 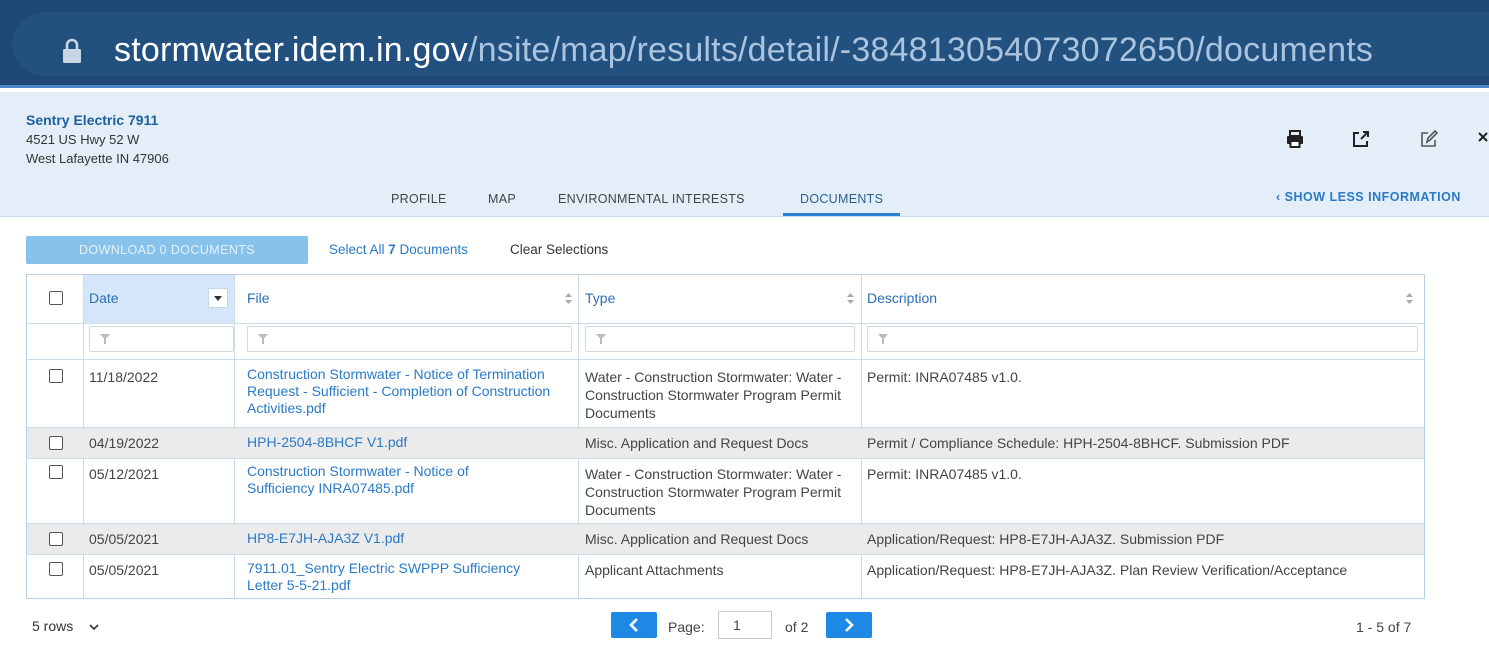 What do you see at coordinates (1384, 627) in the screenshot?
I see `results-range-label: 1 - 5 of 7` at bounding box center [1384, 627].